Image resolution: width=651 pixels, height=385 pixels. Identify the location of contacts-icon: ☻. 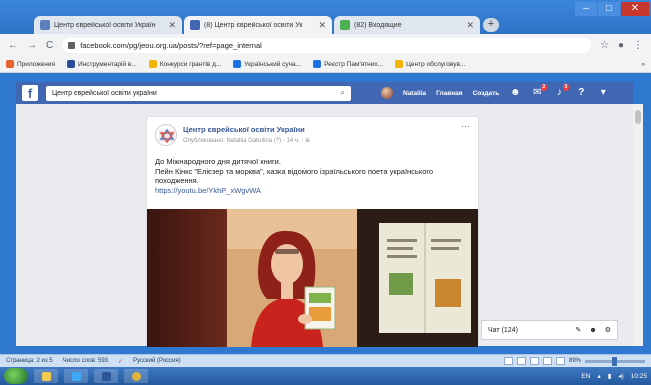
(592, 330).